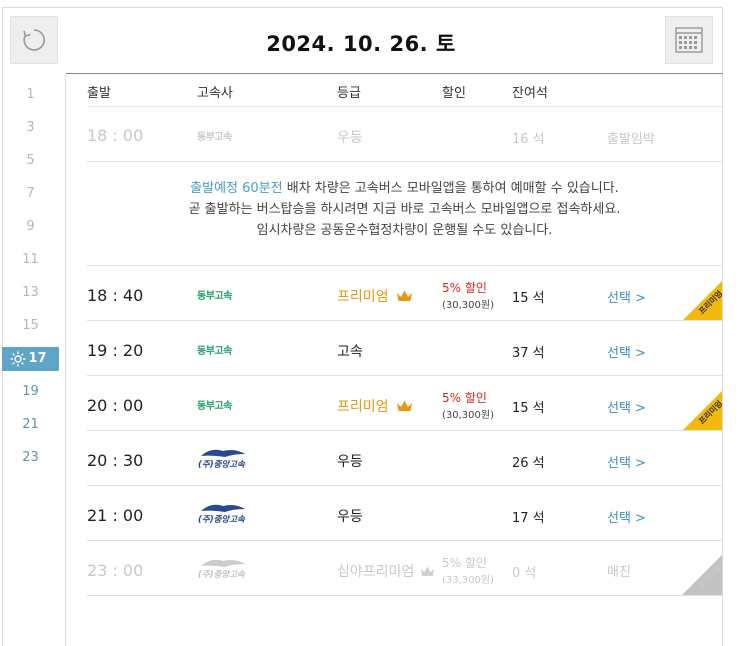 This screenshot has width=738, height=646. What do you see at coordinates (215, 93) in the screenshot?
I see `col-company: 고속사` at bounding box center [215, 93].